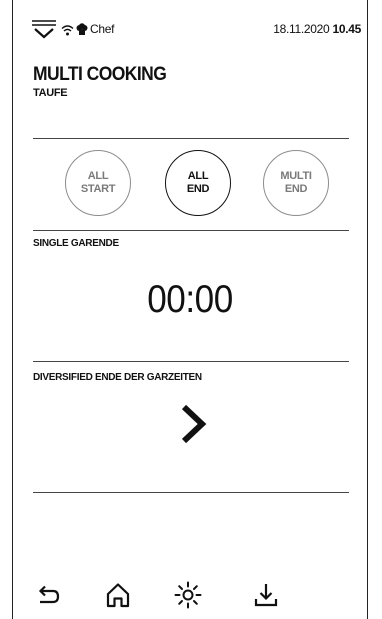 Image resolution: width=382 pixels, height=619 pixels. Describe the element at coordinates (67, 30) in the screenshot. I see `wifi-icon` at that location.